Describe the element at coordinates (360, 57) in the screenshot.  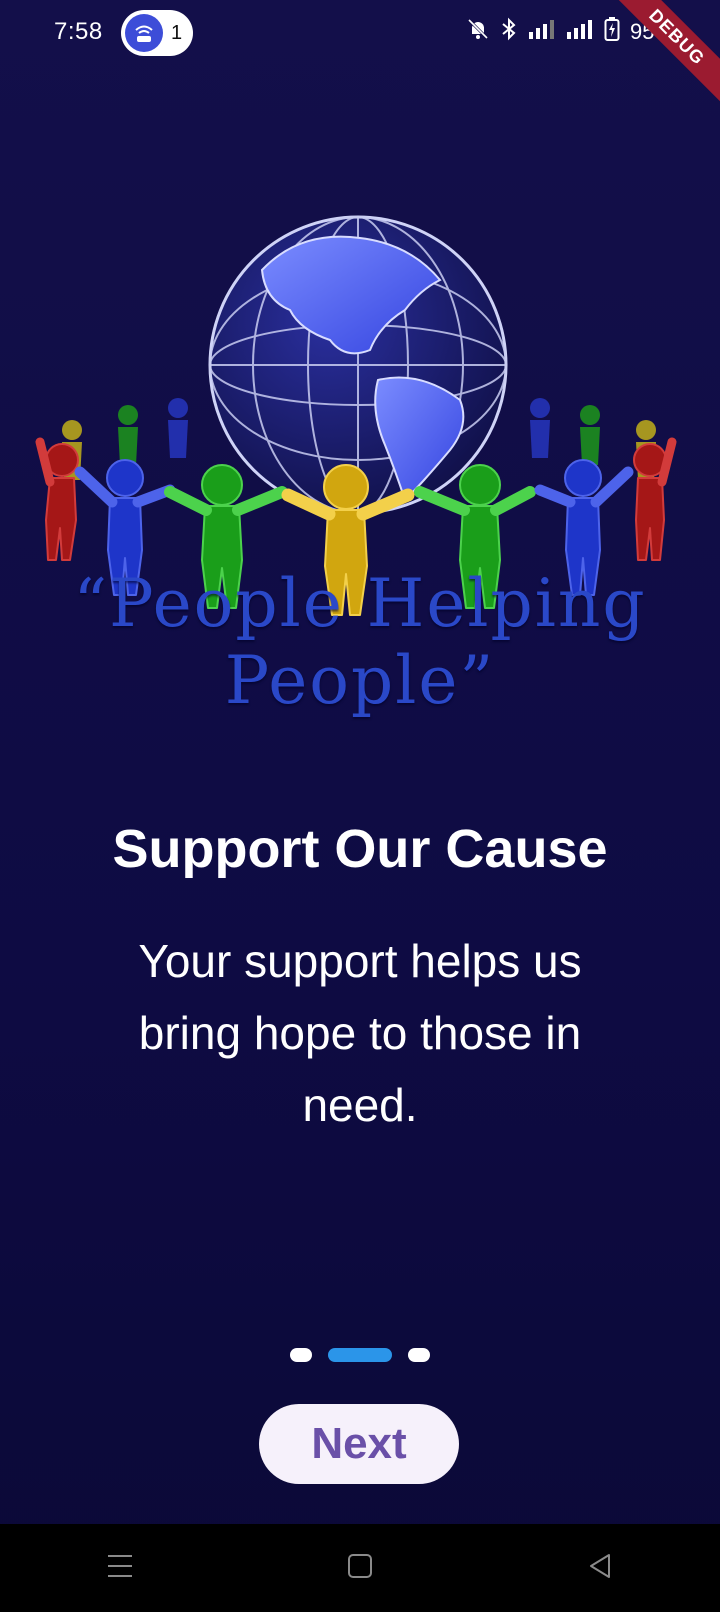
I see `status-bar: 7:58 1 DEBUG` at that location.